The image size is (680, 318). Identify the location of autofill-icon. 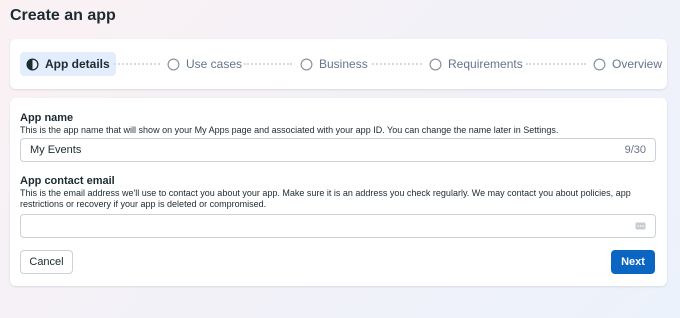
(640, 226).